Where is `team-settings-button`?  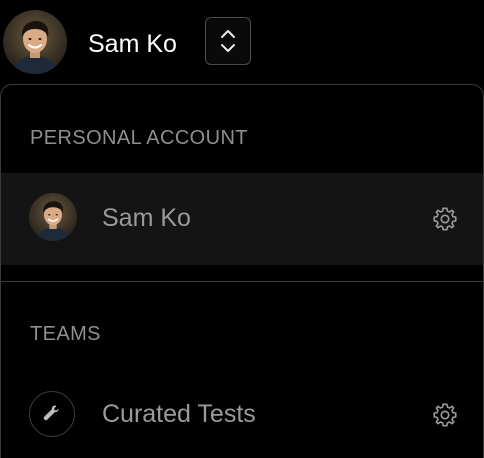
team-settings-button is located at coordinates (445, 415).